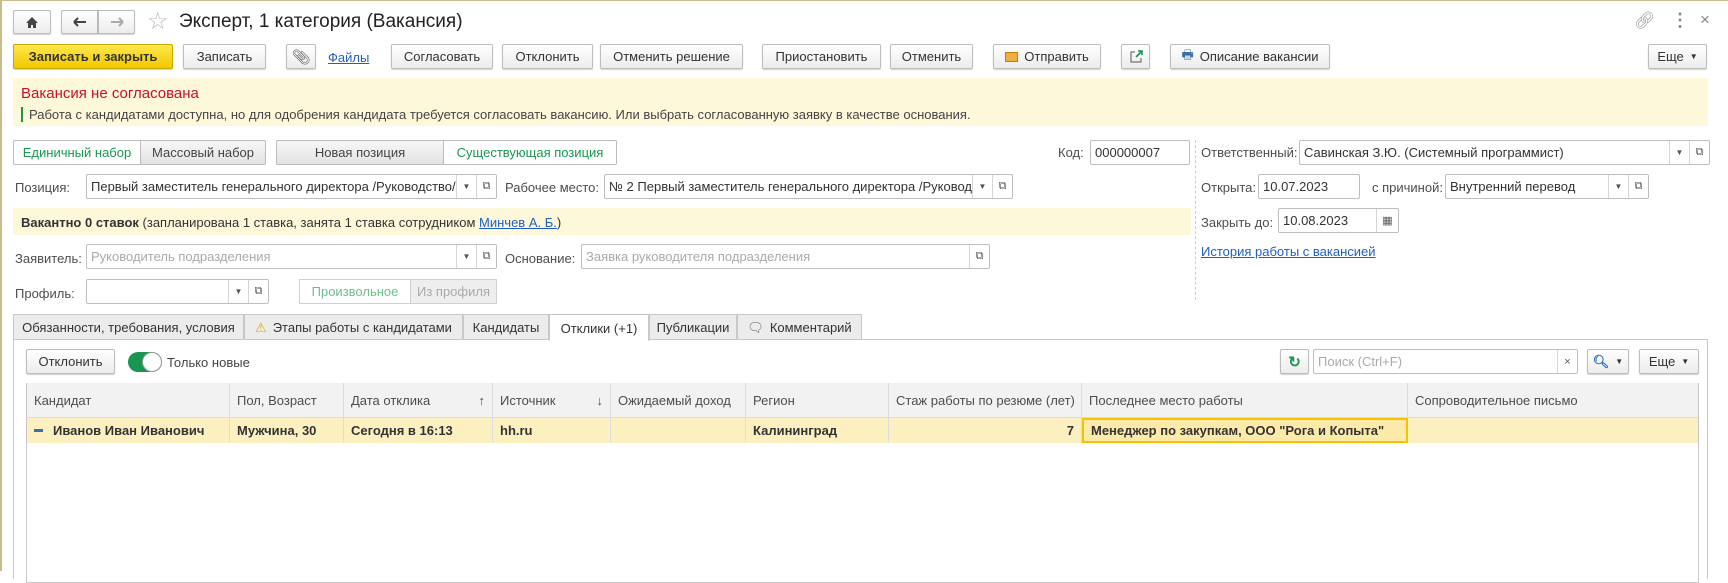  Describe the element at coordinates (1288, 251) in the screenshot. I see `vacancy-history-link: История работы с вакансией` at that location.